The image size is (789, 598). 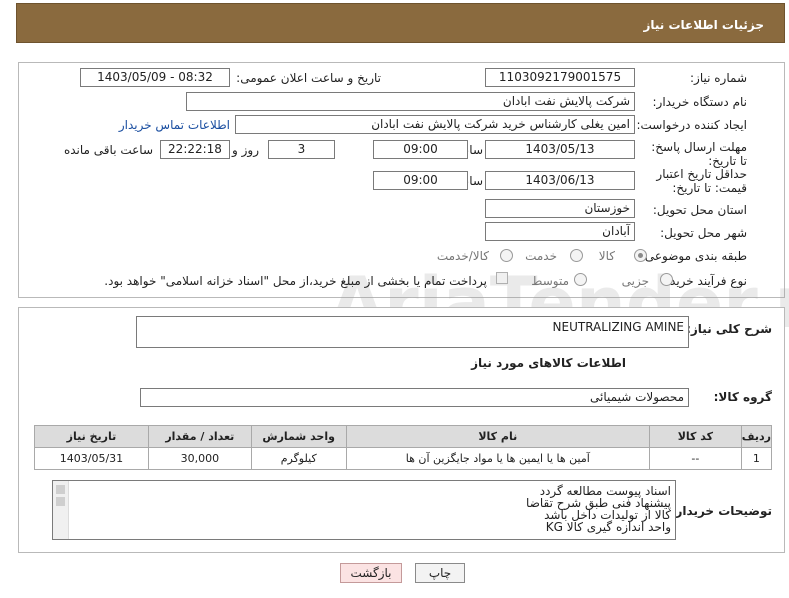 What do you see at coordinates (704, 281) in the screenshot?
I see `process-label: نوع فرآیند خرید :` at bounding box center [704, 281].